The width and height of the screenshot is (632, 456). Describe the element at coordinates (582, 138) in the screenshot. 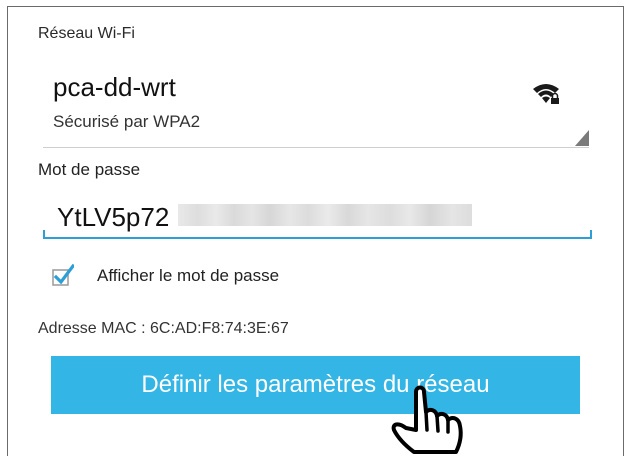

I see `spinner-corner-icon` at that location.